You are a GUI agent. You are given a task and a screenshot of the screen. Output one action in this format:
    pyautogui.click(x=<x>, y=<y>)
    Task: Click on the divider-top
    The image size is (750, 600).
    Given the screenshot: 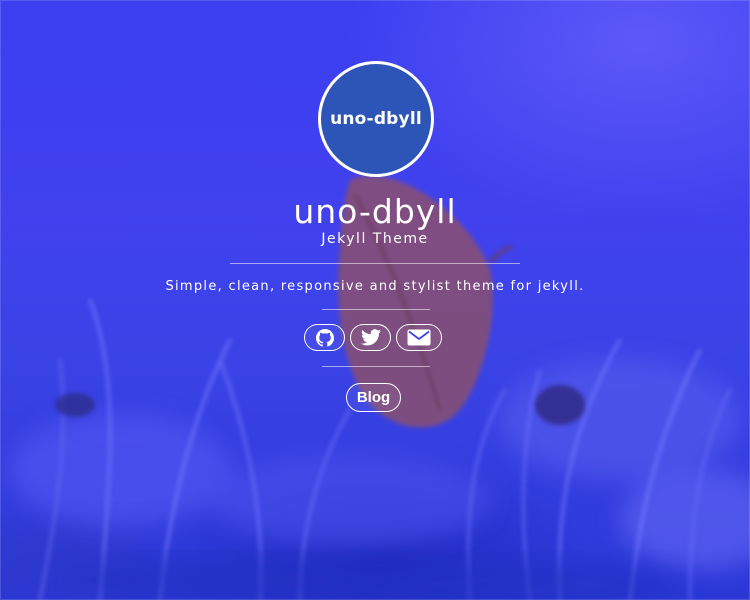 What is the action you would take?
    pyautogui.click(x=375, y=263)
    